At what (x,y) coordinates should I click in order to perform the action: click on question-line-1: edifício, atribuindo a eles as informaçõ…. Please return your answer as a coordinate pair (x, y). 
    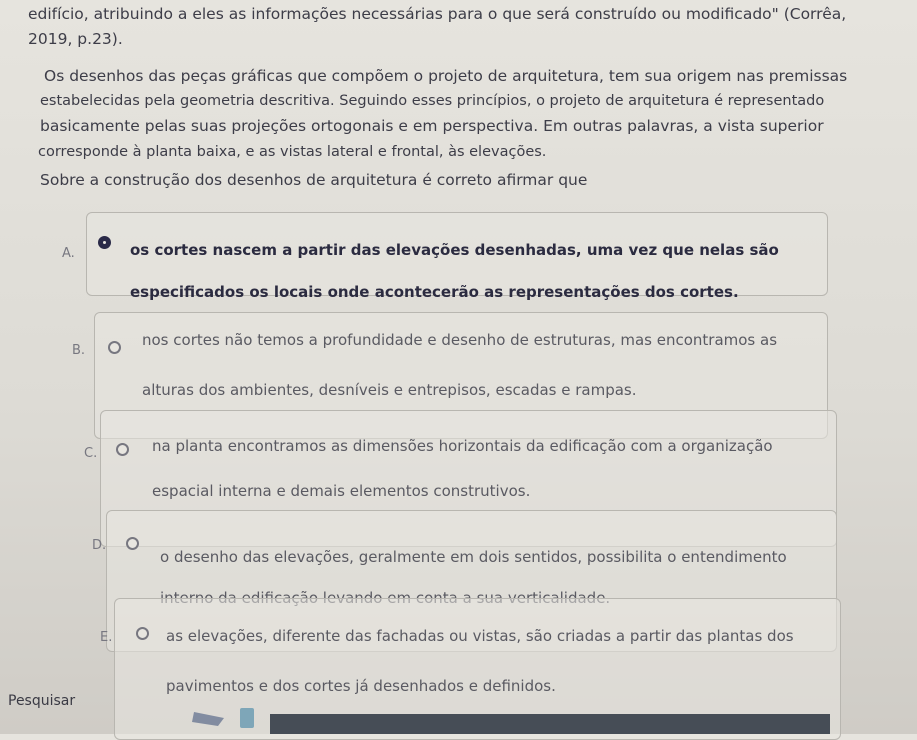
    Looking at the image, I should click on (437, 14).